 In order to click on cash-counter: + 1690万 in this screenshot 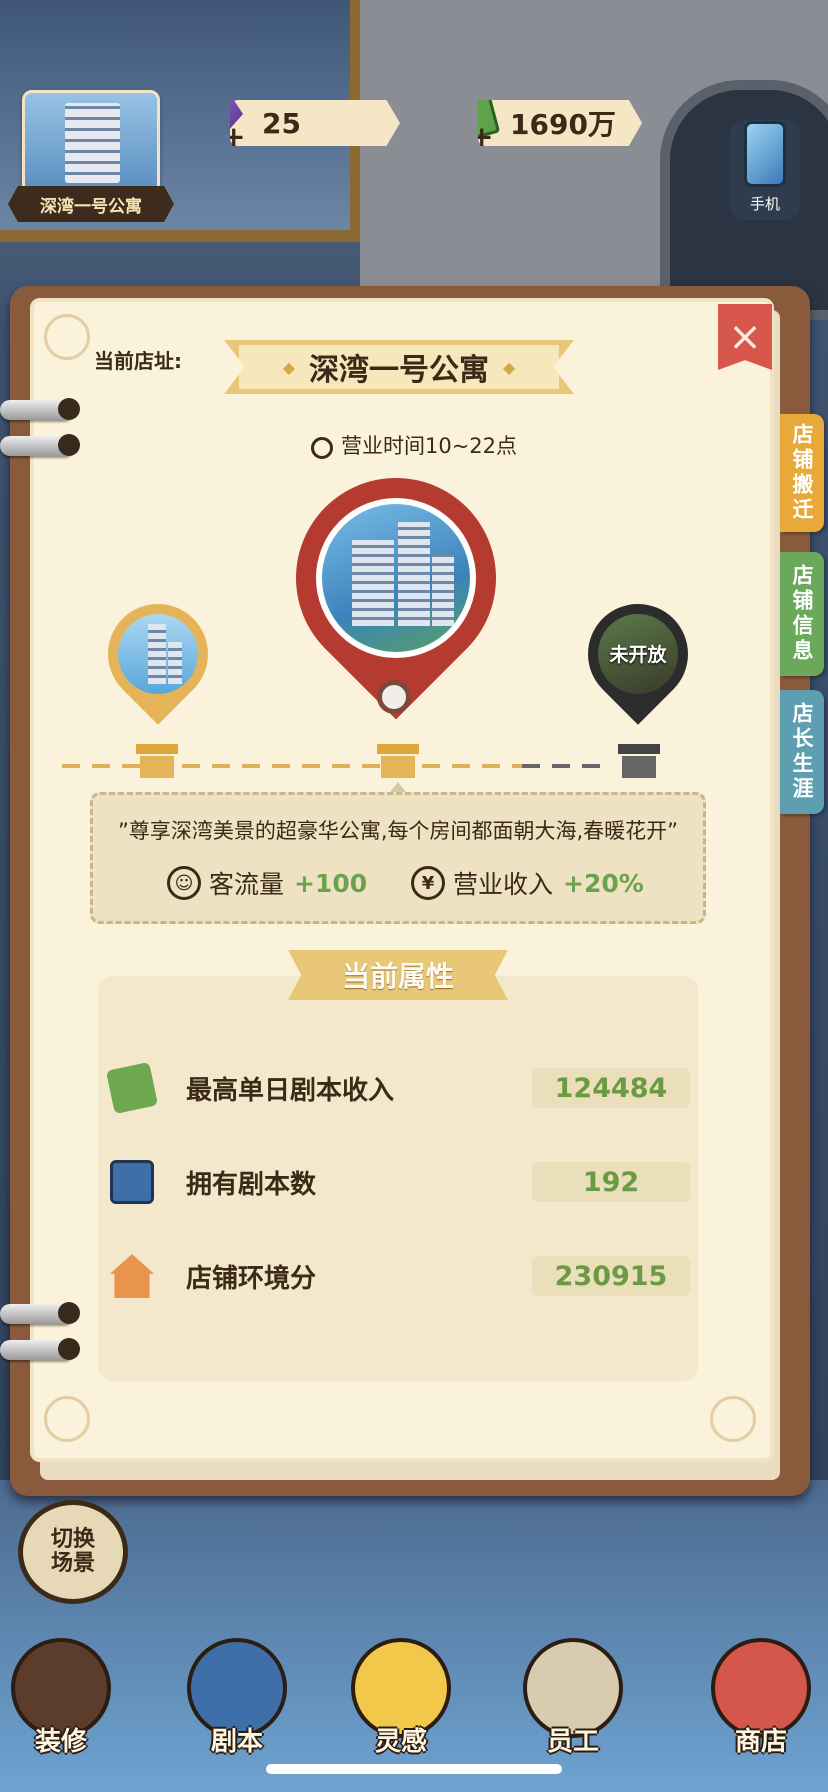, I will do `click(560, 123)`.